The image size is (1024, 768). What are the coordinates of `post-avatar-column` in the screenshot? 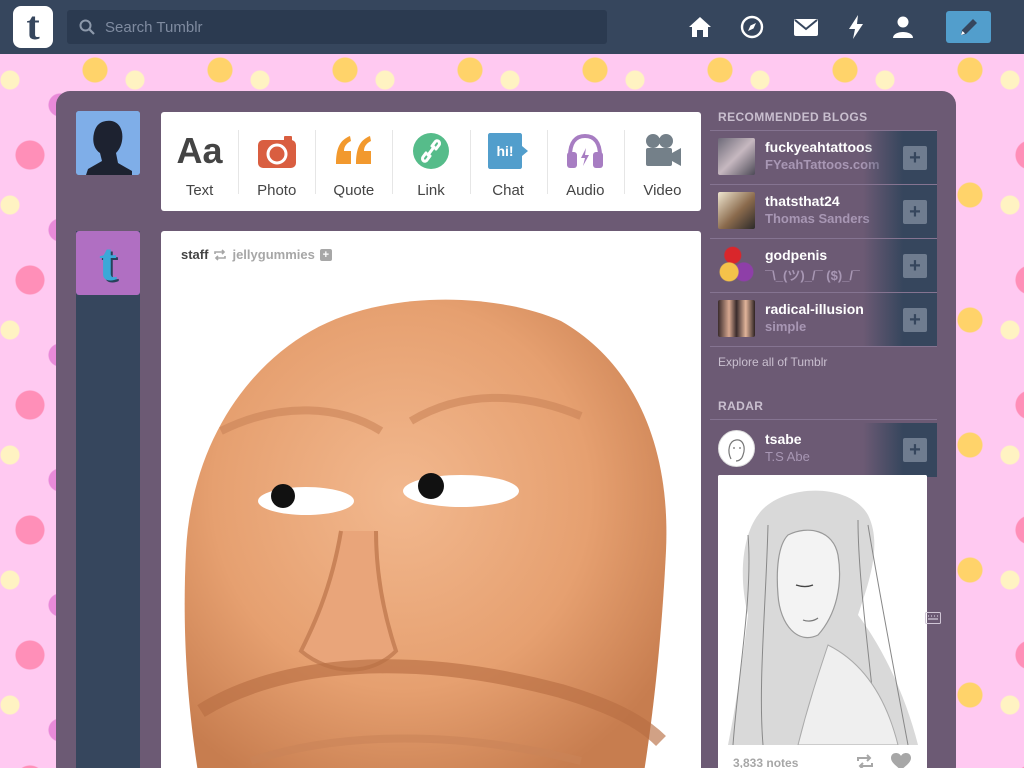 It's located at (108, 499).